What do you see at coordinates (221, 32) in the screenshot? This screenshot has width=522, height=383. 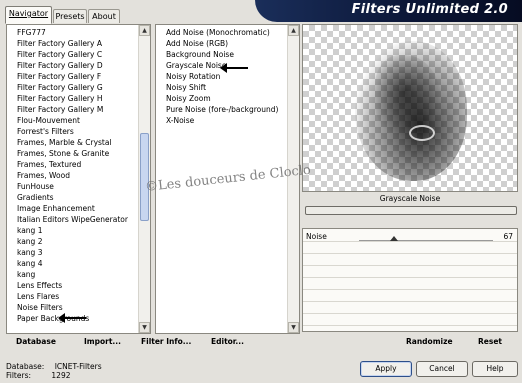 I see `list-item: Add Noise (Monochromatic)` at bounding box center [221, 32].